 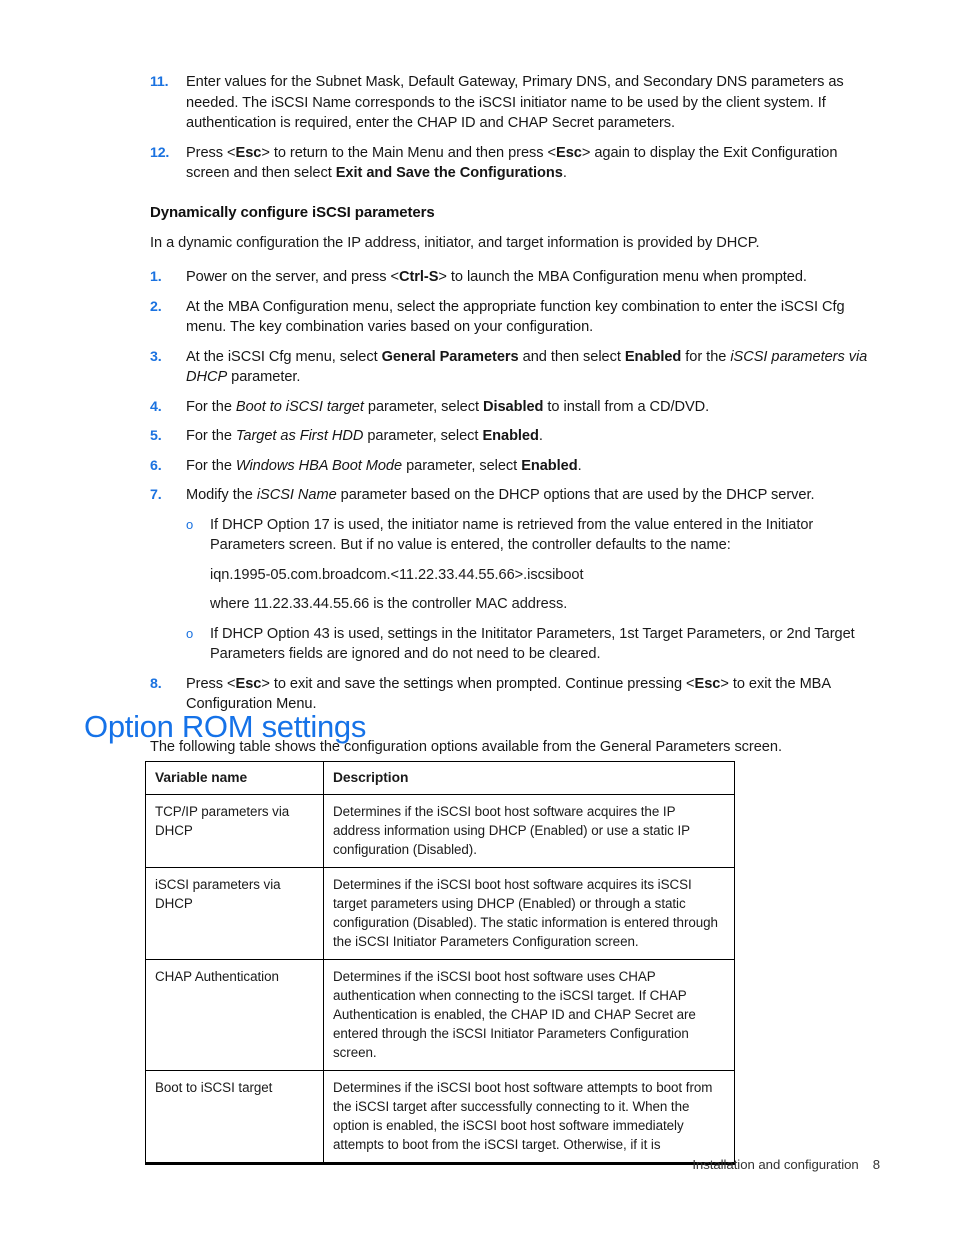 What do you see at coordinates (234, 778) in the screenshot?
I see `column-header-variable-name: Variable name` at bounding box center [234, 778].